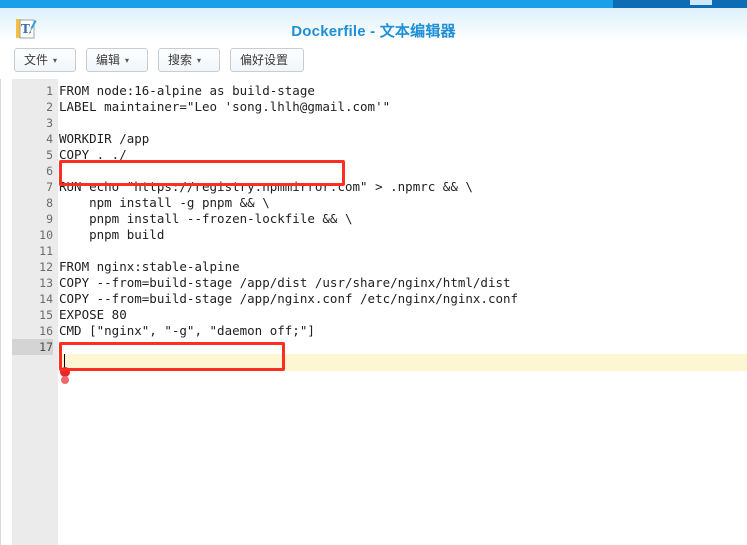  I want to click on code-line: CMD ["nginx", "-g", "daemon off;"], so click(187, 331).